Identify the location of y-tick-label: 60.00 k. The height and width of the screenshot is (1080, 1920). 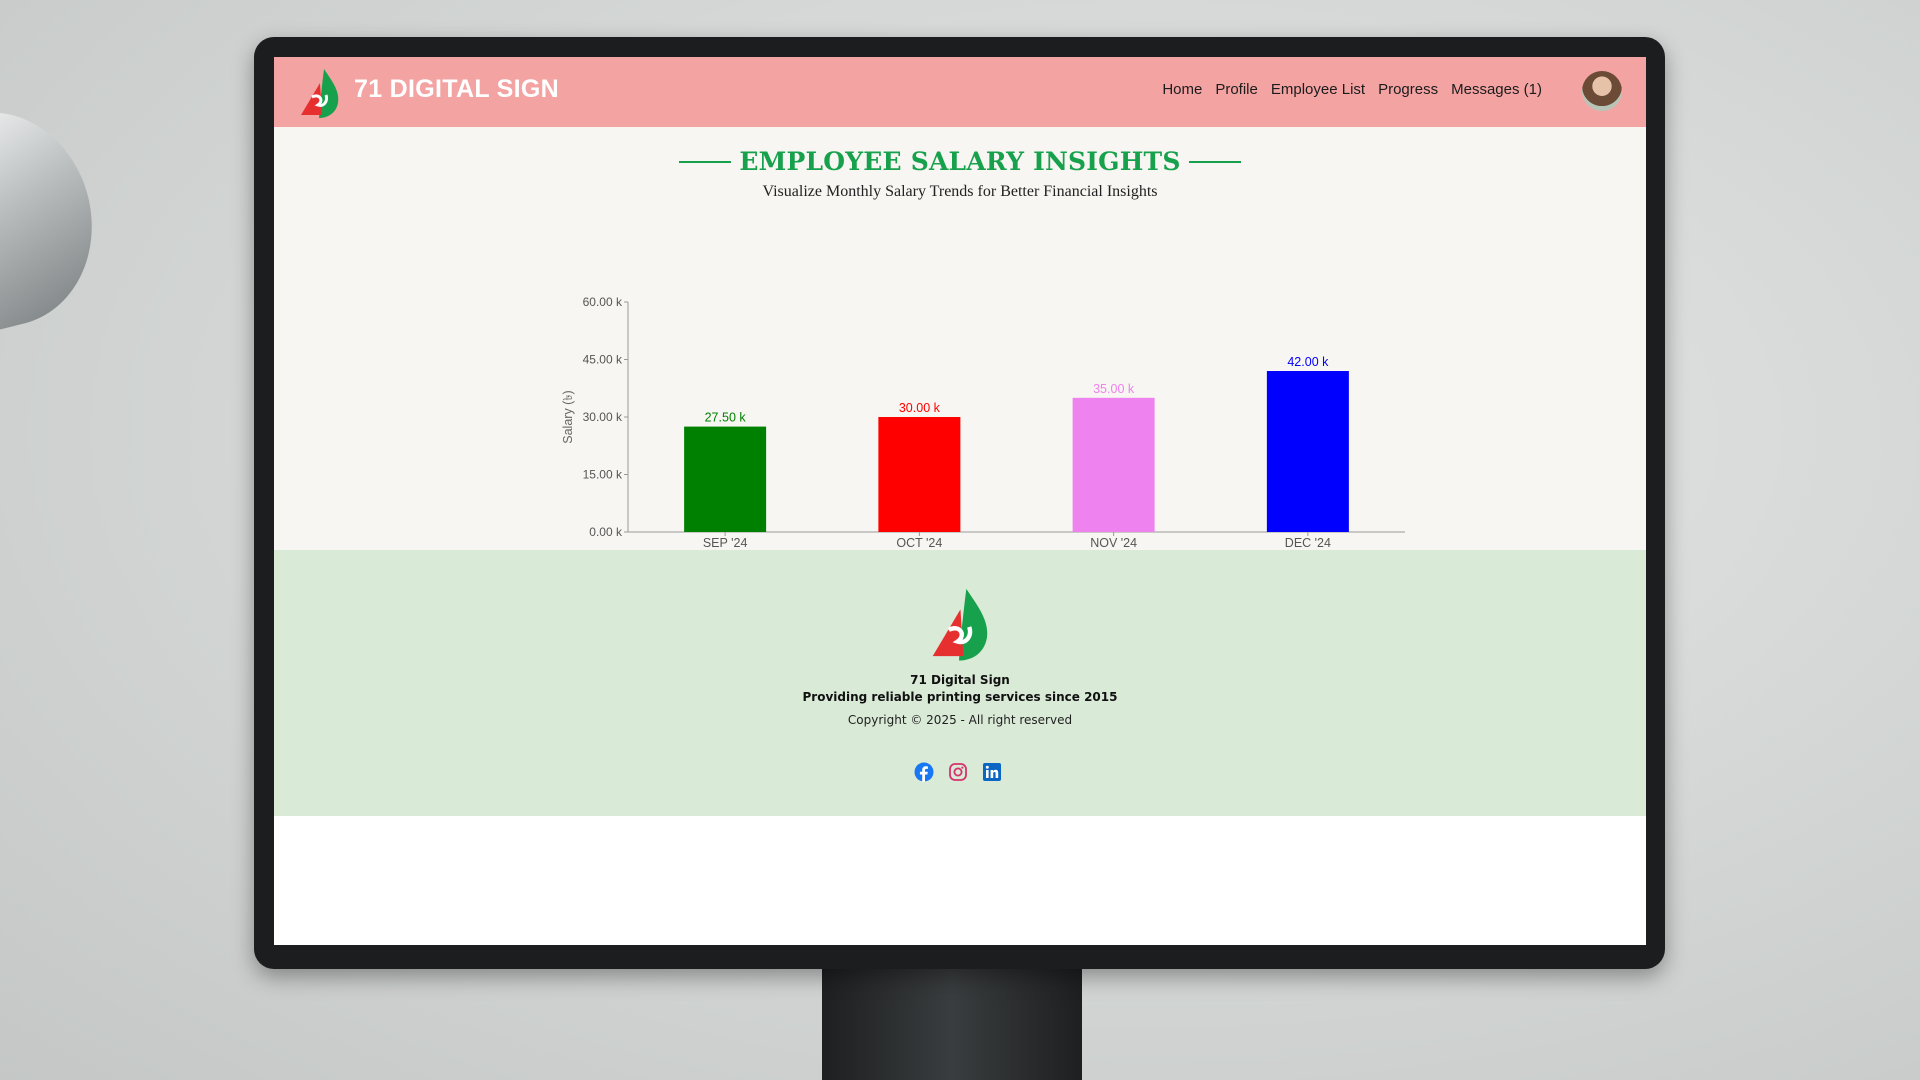
(603, 302).